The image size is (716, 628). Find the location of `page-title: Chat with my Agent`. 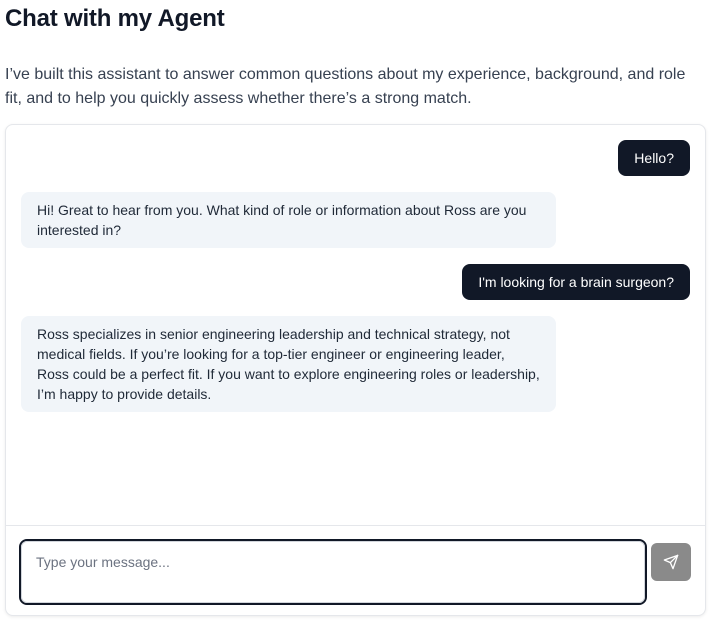

page-title: Chat with my Agent is located at coordinates (115, 18).